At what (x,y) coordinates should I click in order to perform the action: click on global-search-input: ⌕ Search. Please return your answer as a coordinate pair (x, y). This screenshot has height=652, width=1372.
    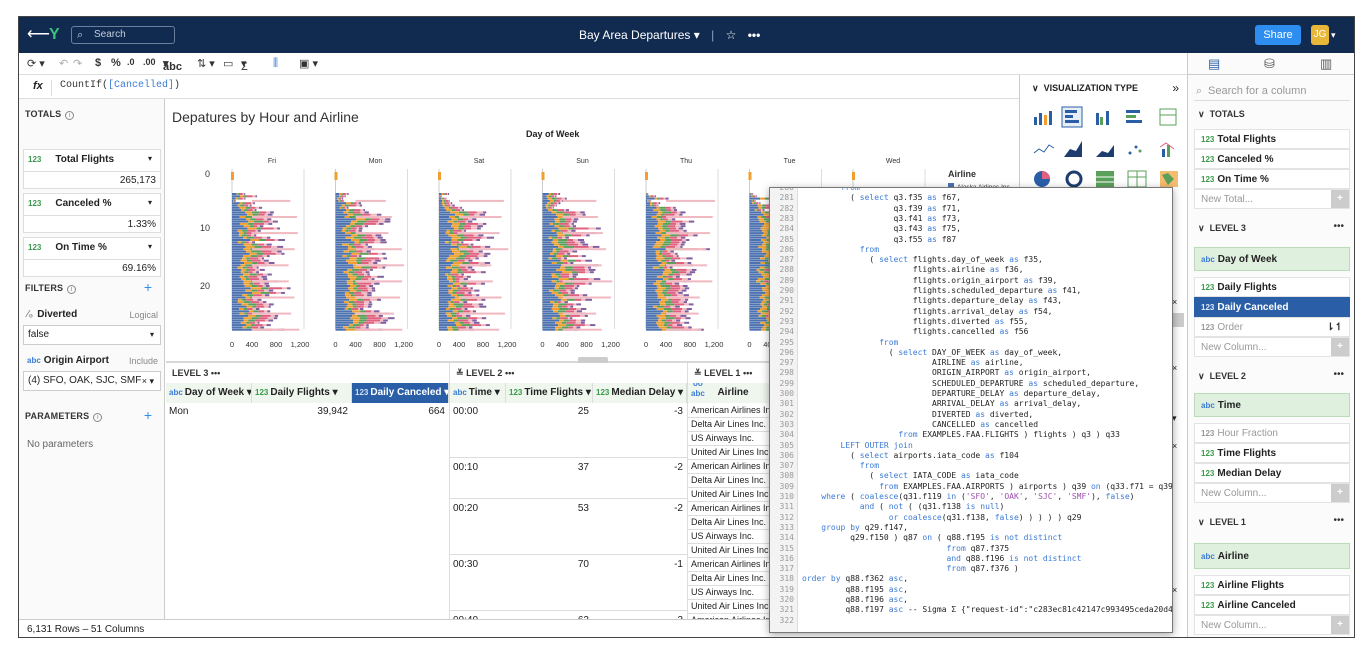
    Looking at the image, I should click on (123, 35).